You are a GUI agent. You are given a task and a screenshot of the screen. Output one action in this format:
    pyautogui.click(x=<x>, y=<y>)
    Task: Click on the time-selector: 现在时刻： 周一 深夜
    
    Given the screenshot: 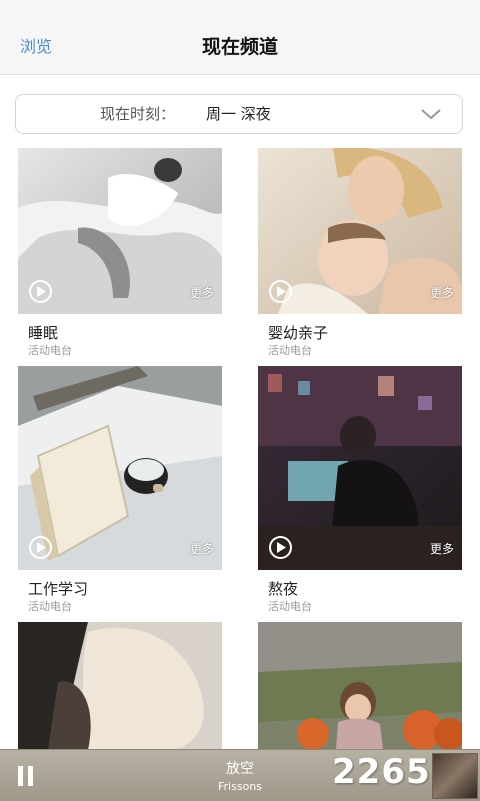 What is the action you would take?
    pyautogui.click(x=239, y=114)
    